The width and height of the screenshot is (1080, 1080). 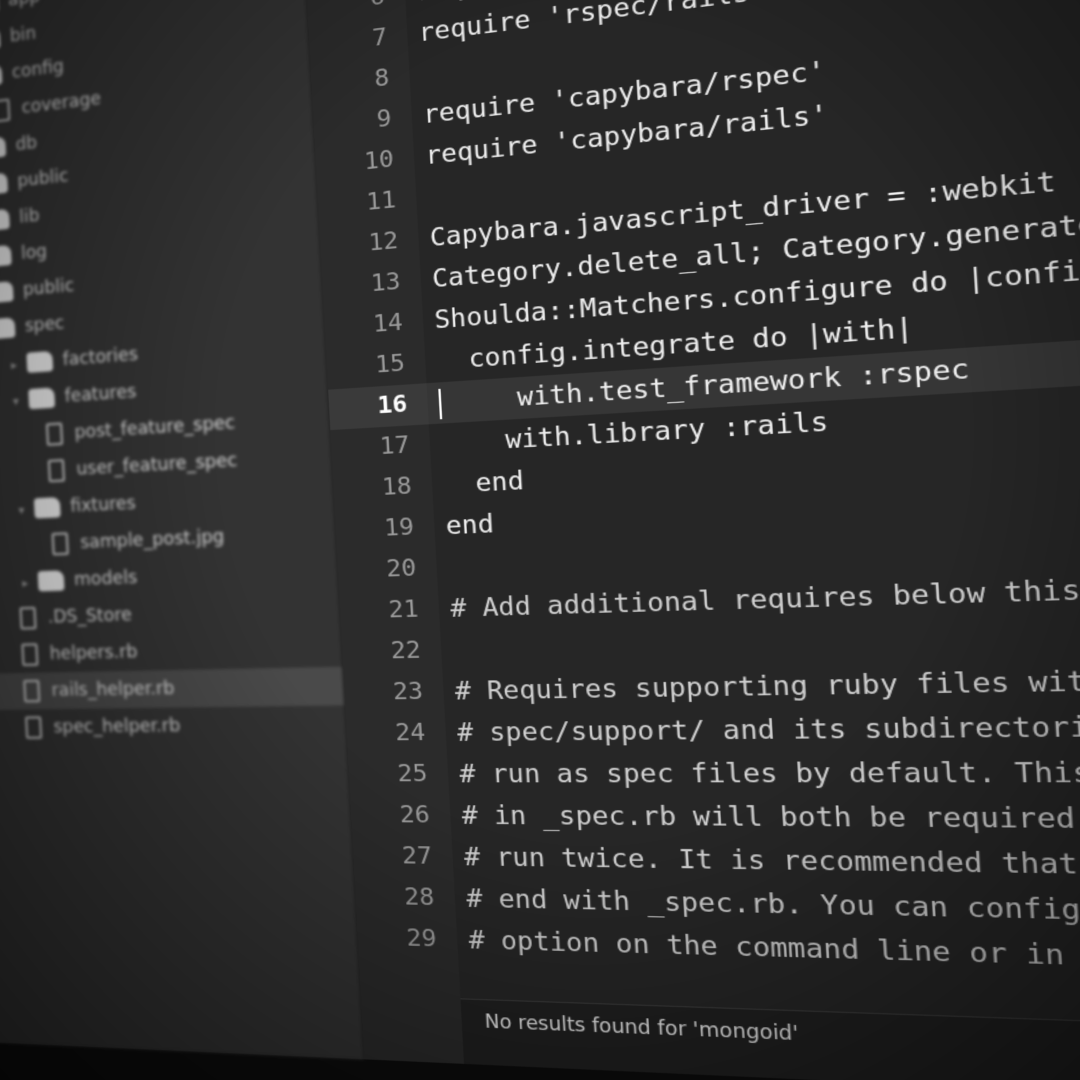 I want to click on line-number: 17, so click(x=394, y=446).